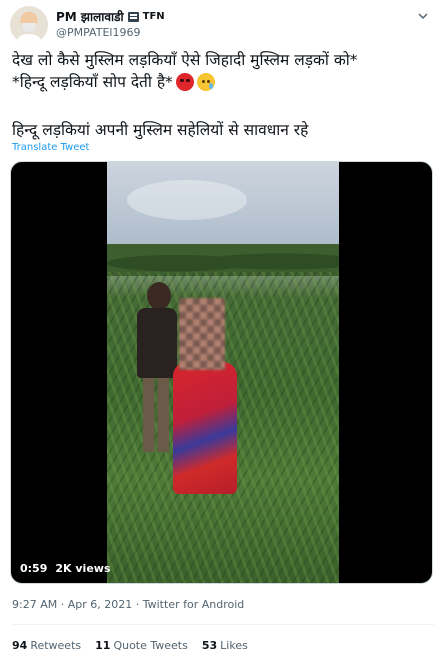 Image resolution: width=446 pixels, height=663 pixels. What do you see at coordinates (90, 16) in the screenshot?
I see `display-name: PM झालावाडी` at bounding box center [90, 16].